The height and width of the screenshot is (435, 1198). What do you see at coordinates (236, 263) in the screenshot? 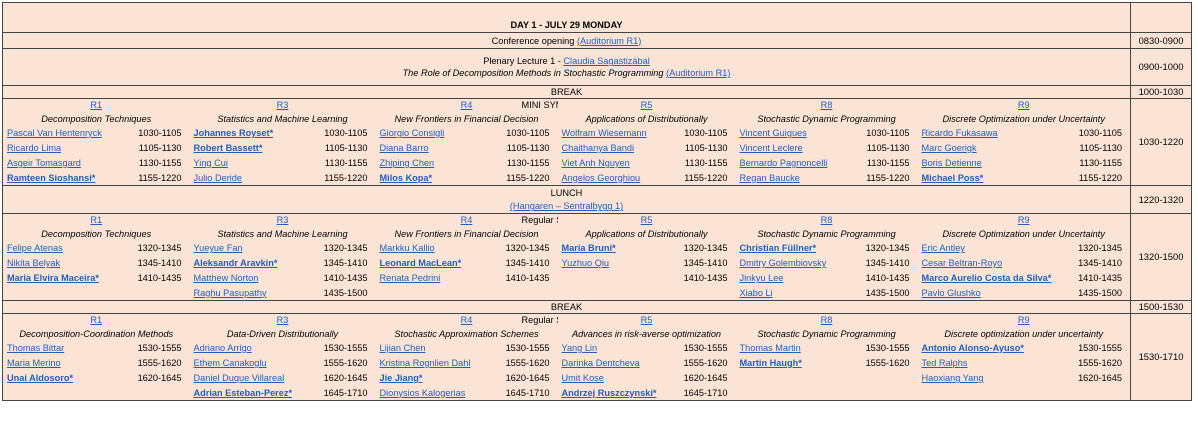
I see `speaker-link: Aleksandr Aravkin*` at bounding box center [236, 263].